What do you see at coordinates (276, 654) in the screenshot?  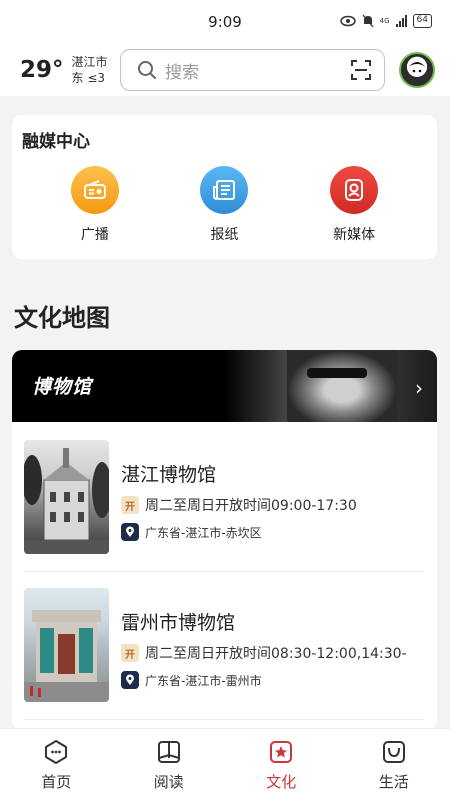 I see `museum-hours: 周二至周日开放时间08:30-12:00,14:30-` at bounding box center [276, 654].